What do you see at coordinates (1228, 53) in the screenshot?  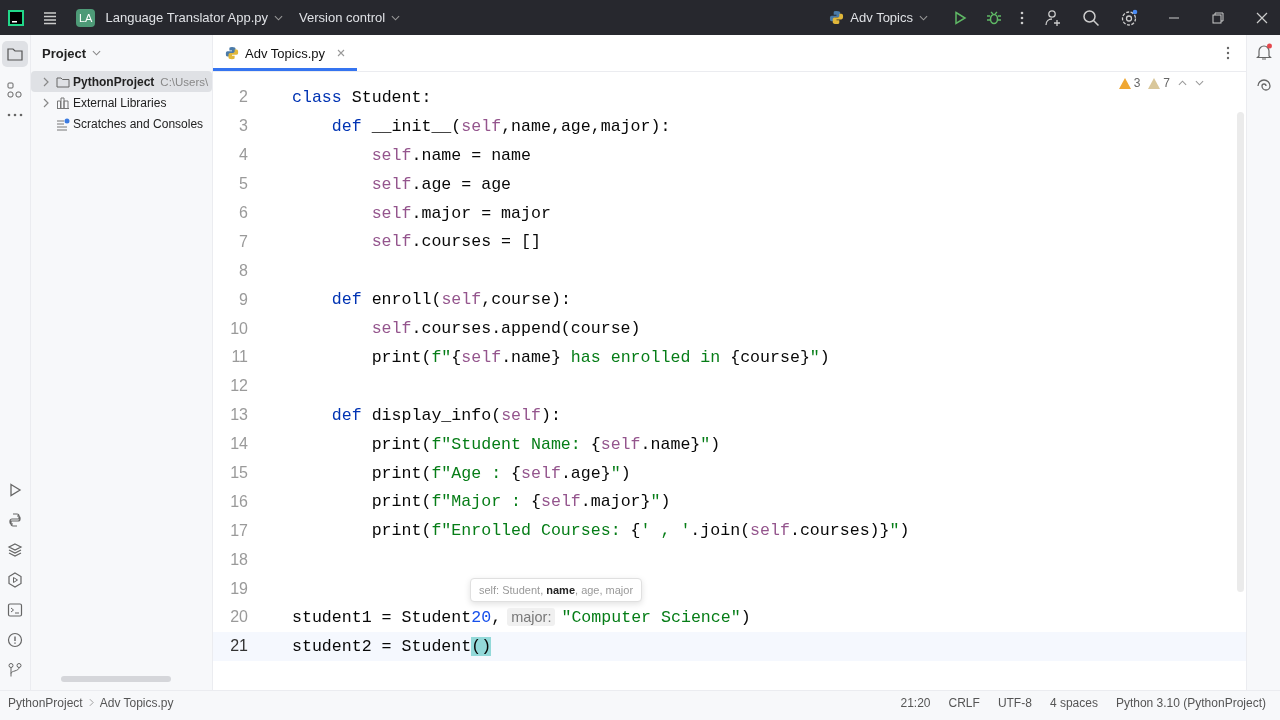 I see `tab-options-icon` at bounding box center [1228, 53].